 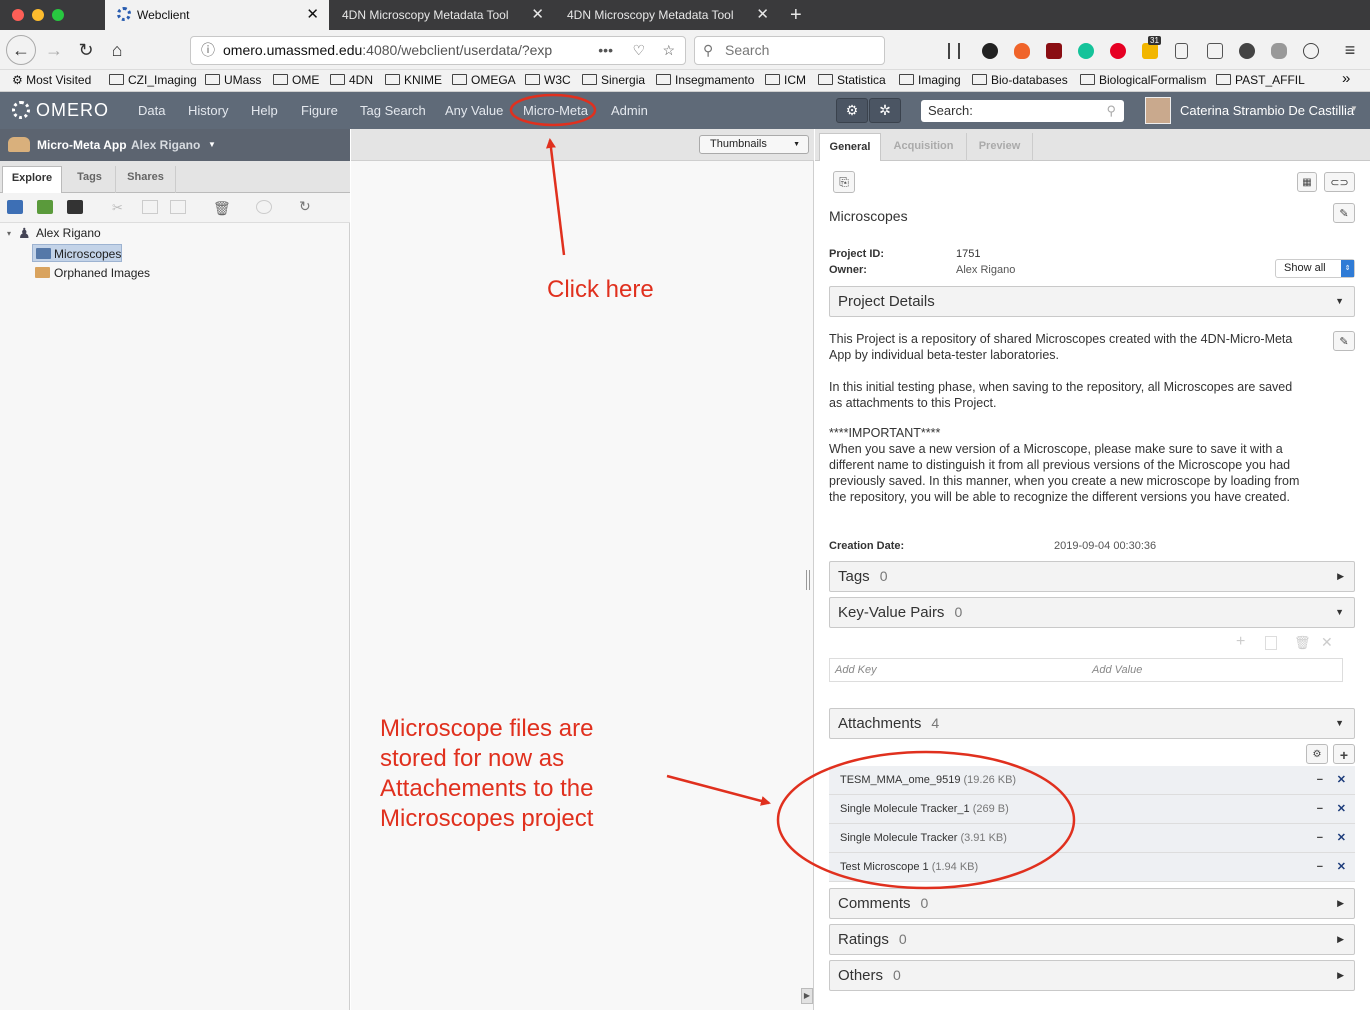 I want to click on apps-icon: ✲, so click(x=885, y=110).